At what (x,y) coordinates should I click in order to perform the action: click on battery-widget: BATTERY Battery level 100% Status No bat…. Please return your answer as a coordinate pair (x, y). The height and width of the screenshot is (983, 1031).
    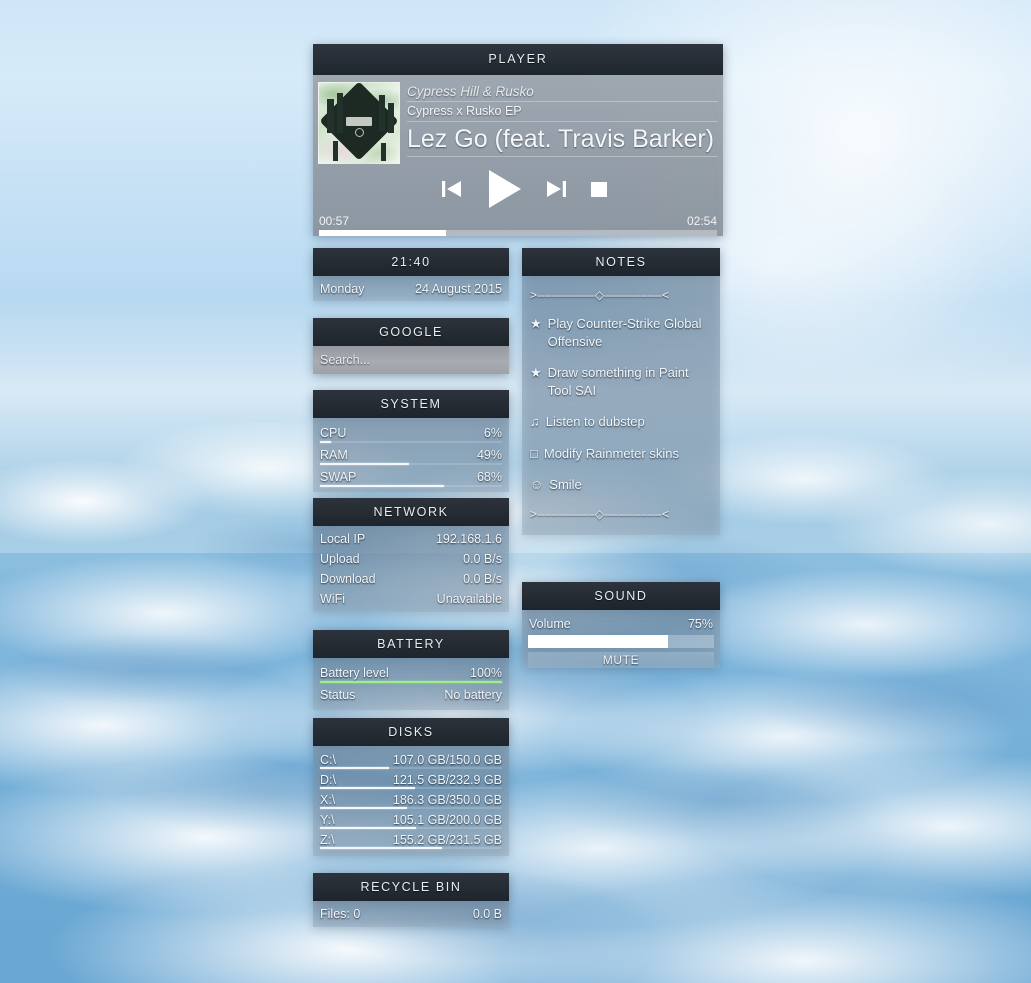
    Looking at the image, I should click on (411, 670).